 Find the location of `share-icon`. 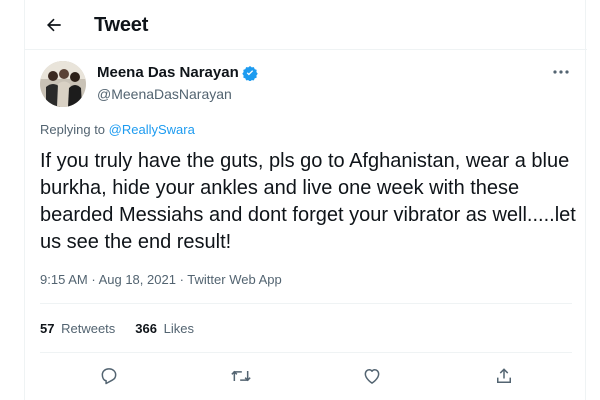

share-icon is located at coordinates (504, 376).